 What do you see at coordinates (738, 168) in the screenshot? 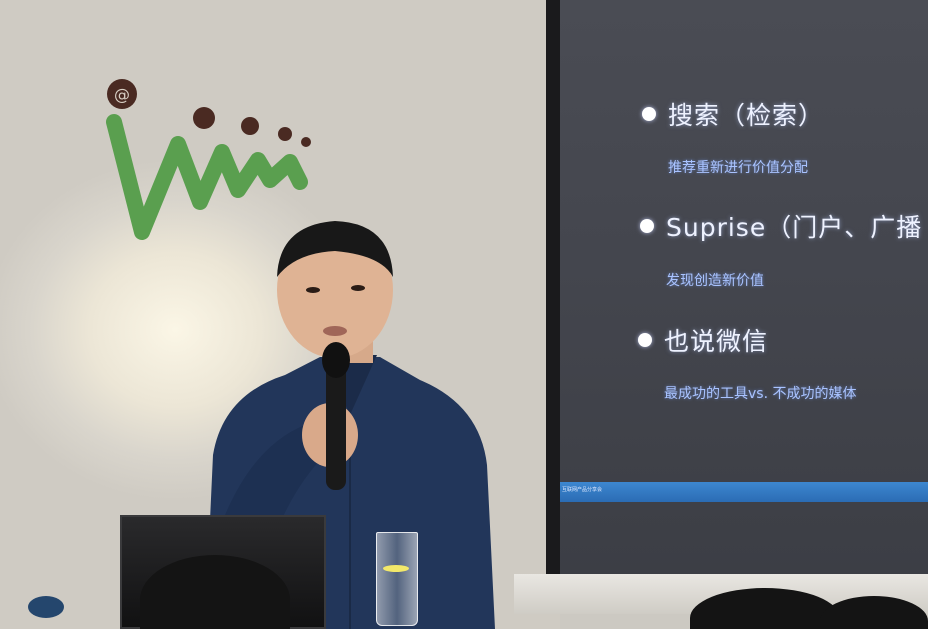
I see `slide-bullet-sub: 推荐重新进行价值分配` at bounding box center [738, 168].